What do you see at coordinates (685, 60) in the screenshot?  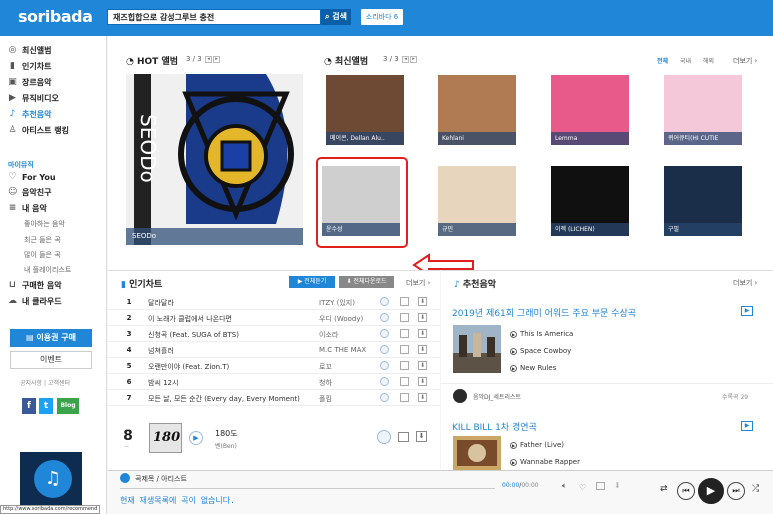 I see `filter-domestic: 국내` at bounding box center [685, 60].